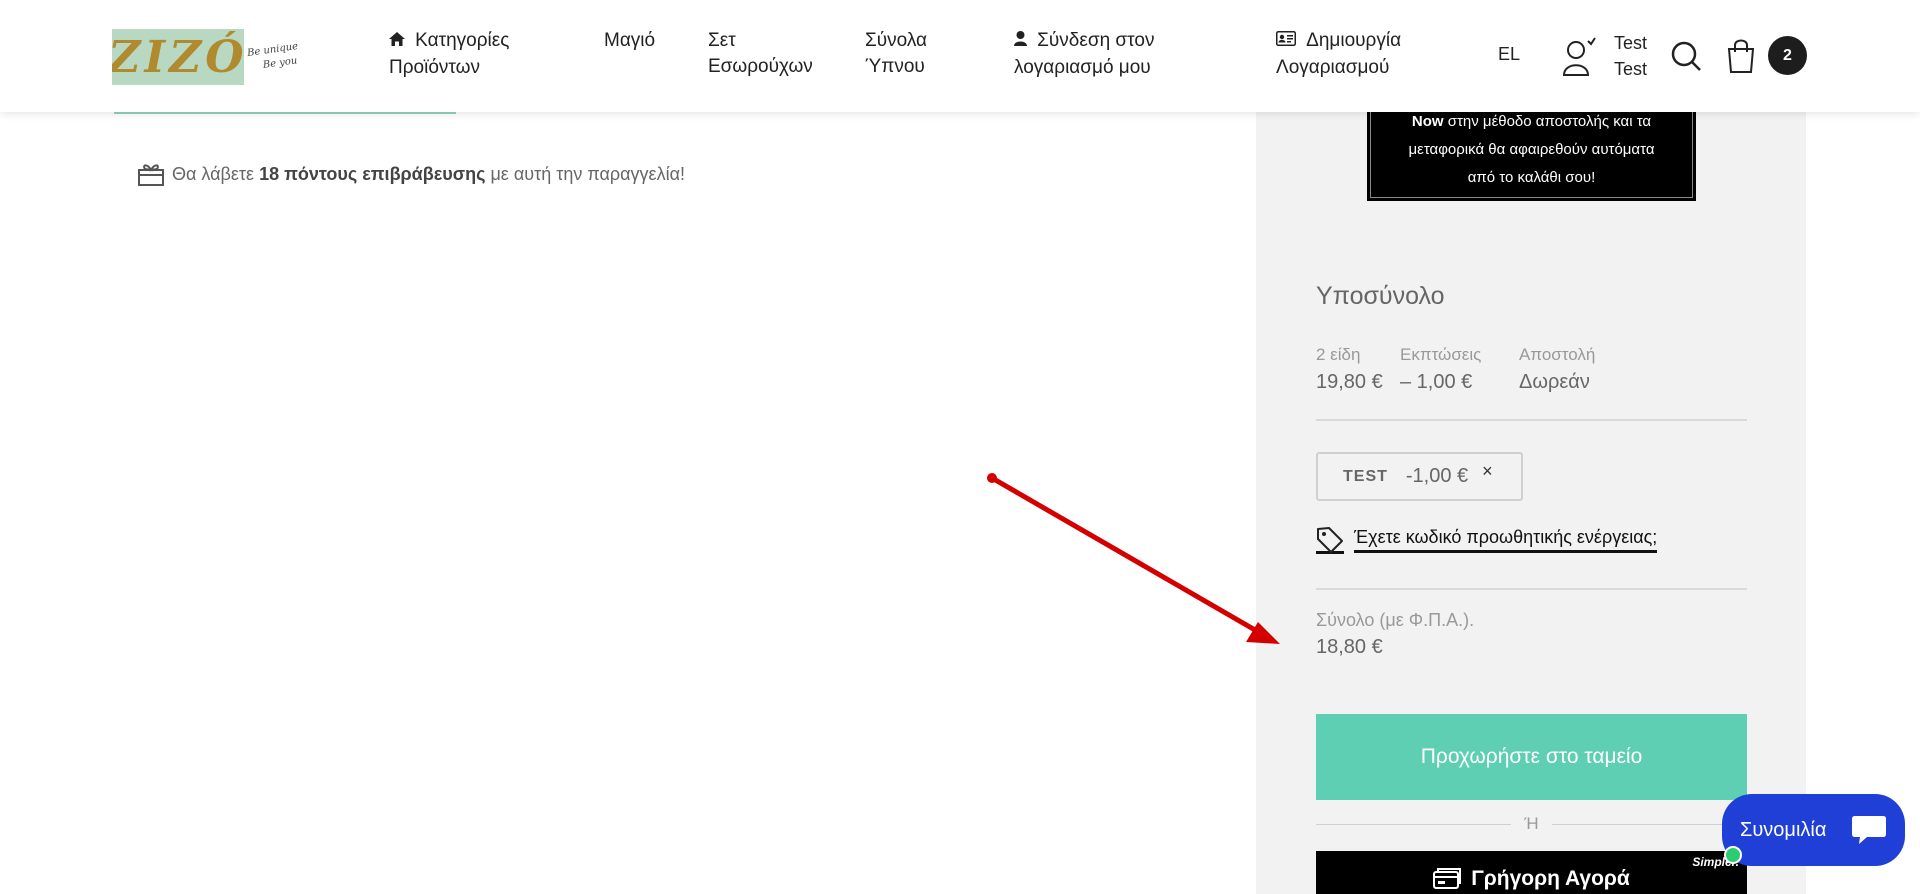  I want to click on nav-label-line-1: Κατηγορίες, so click(462, 40).